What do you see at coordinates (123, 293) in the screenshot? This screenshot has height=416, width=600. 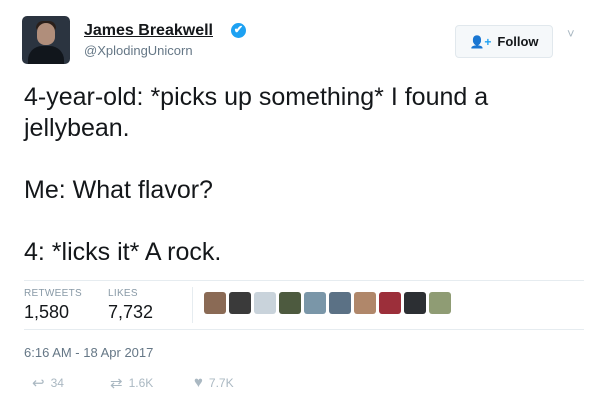 I see `likes-label: LIKES` at bounding box center [123, 293].